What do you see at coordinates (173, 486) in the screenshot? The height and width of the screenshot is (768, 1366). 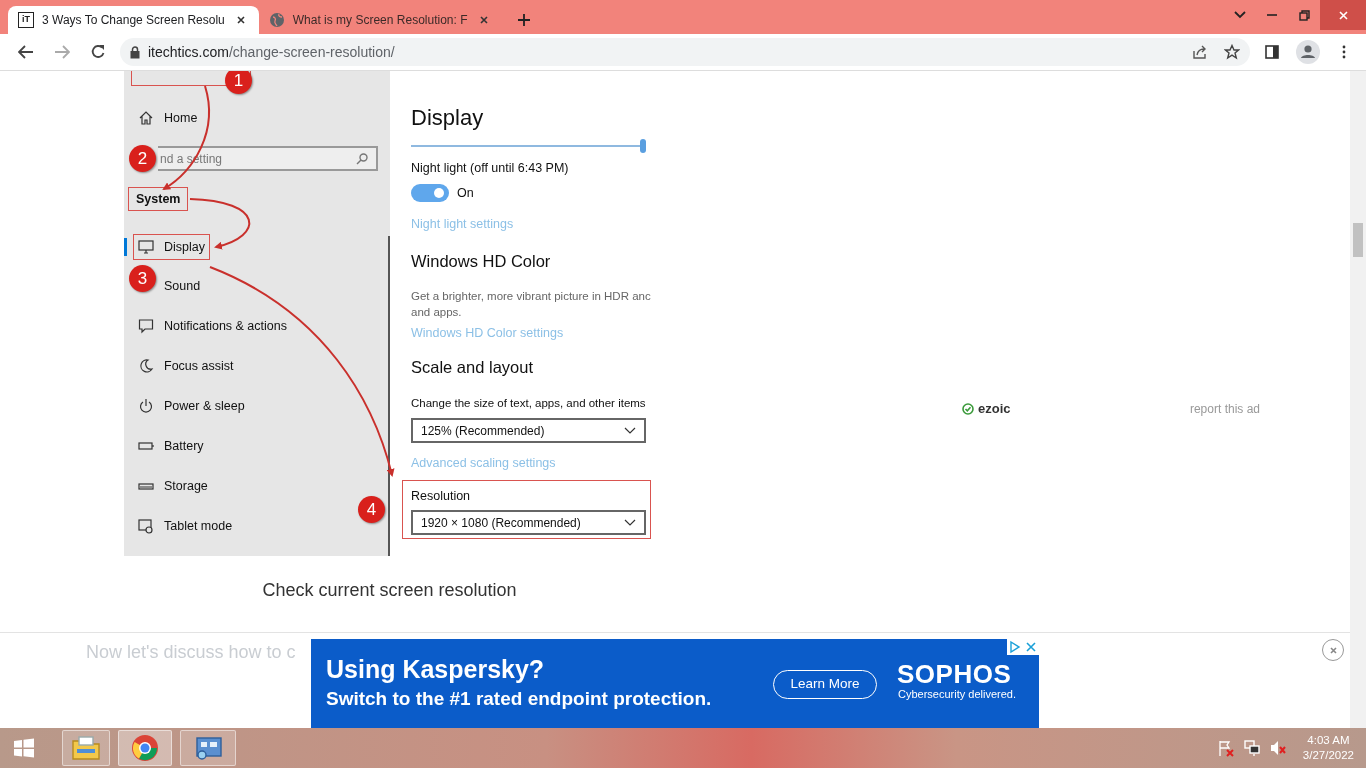 I see `sidebar-item: Storage` at bounding box center [173, 486].